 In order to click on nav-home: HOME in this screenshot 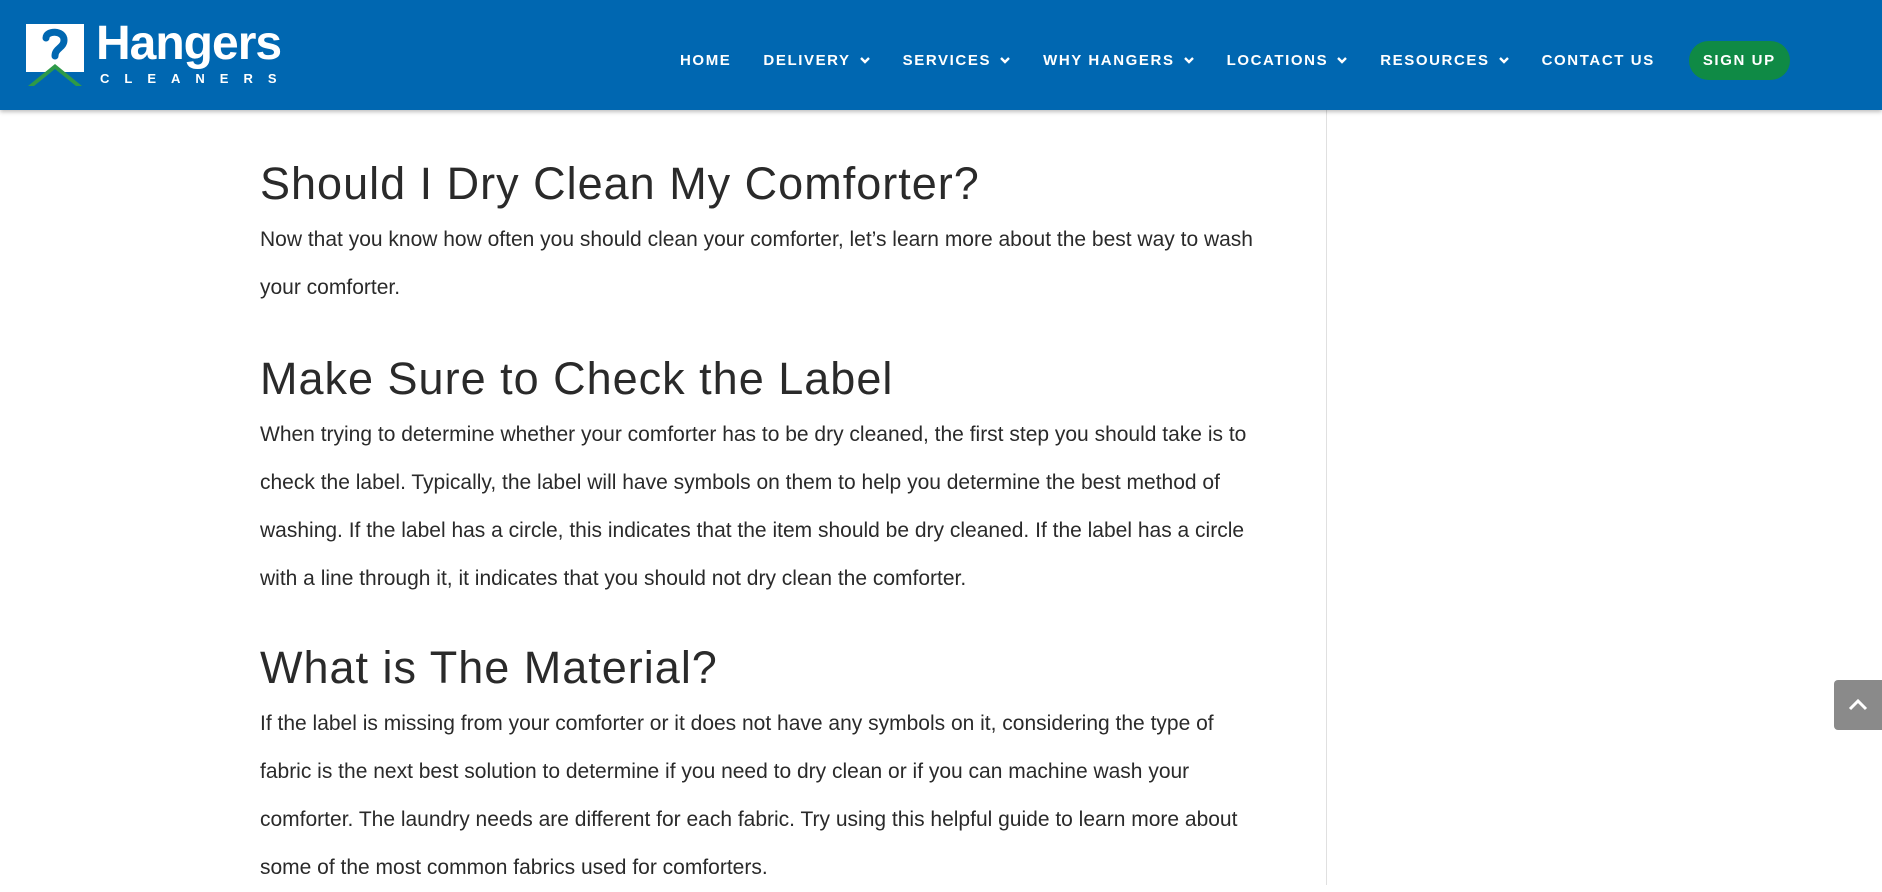, I will do `click(705, 60)`.